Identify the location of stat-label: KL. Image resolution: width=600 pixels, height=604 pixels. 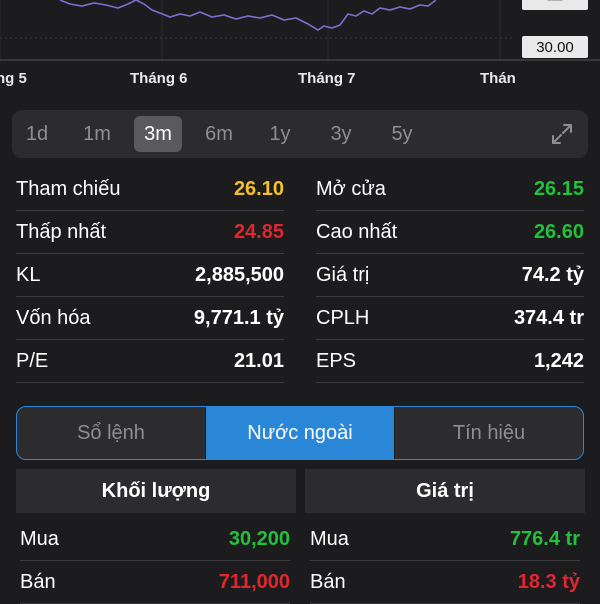
(28, 274).